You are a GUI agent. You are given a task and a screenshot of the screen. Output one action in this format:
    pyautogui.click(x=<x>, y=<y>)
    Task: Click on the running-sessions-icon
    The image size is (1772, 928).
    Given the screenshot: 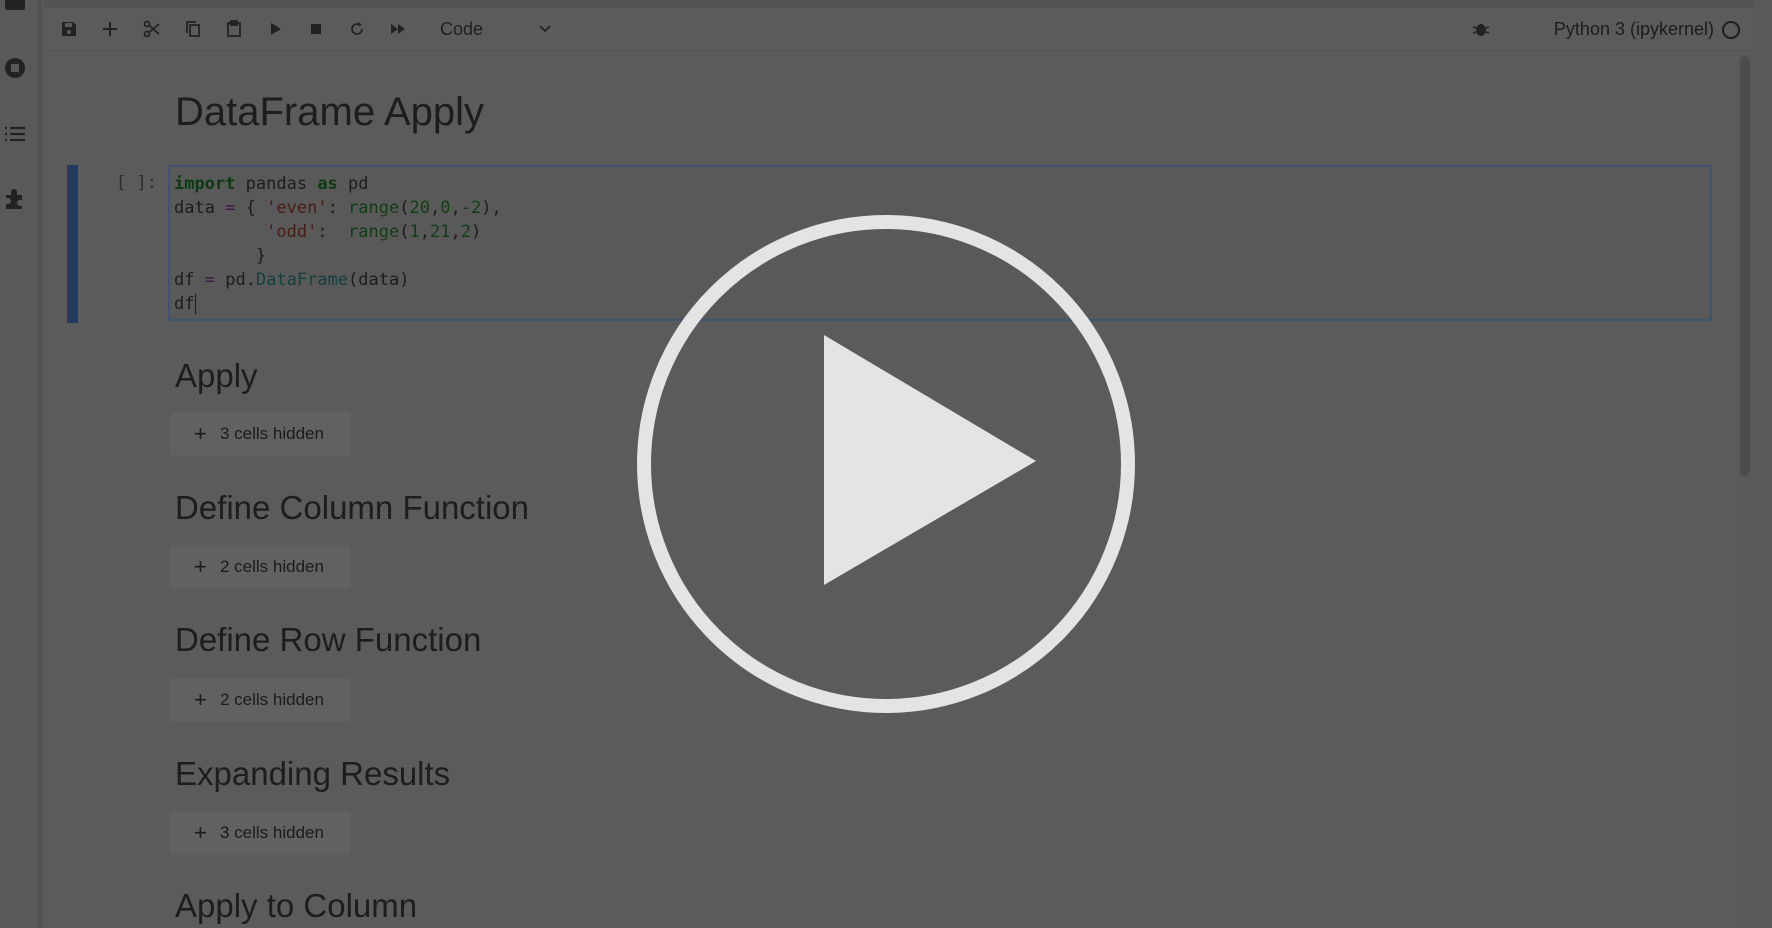 What is the action you would take?
    pyautogui.click(x=15, y=68)
    